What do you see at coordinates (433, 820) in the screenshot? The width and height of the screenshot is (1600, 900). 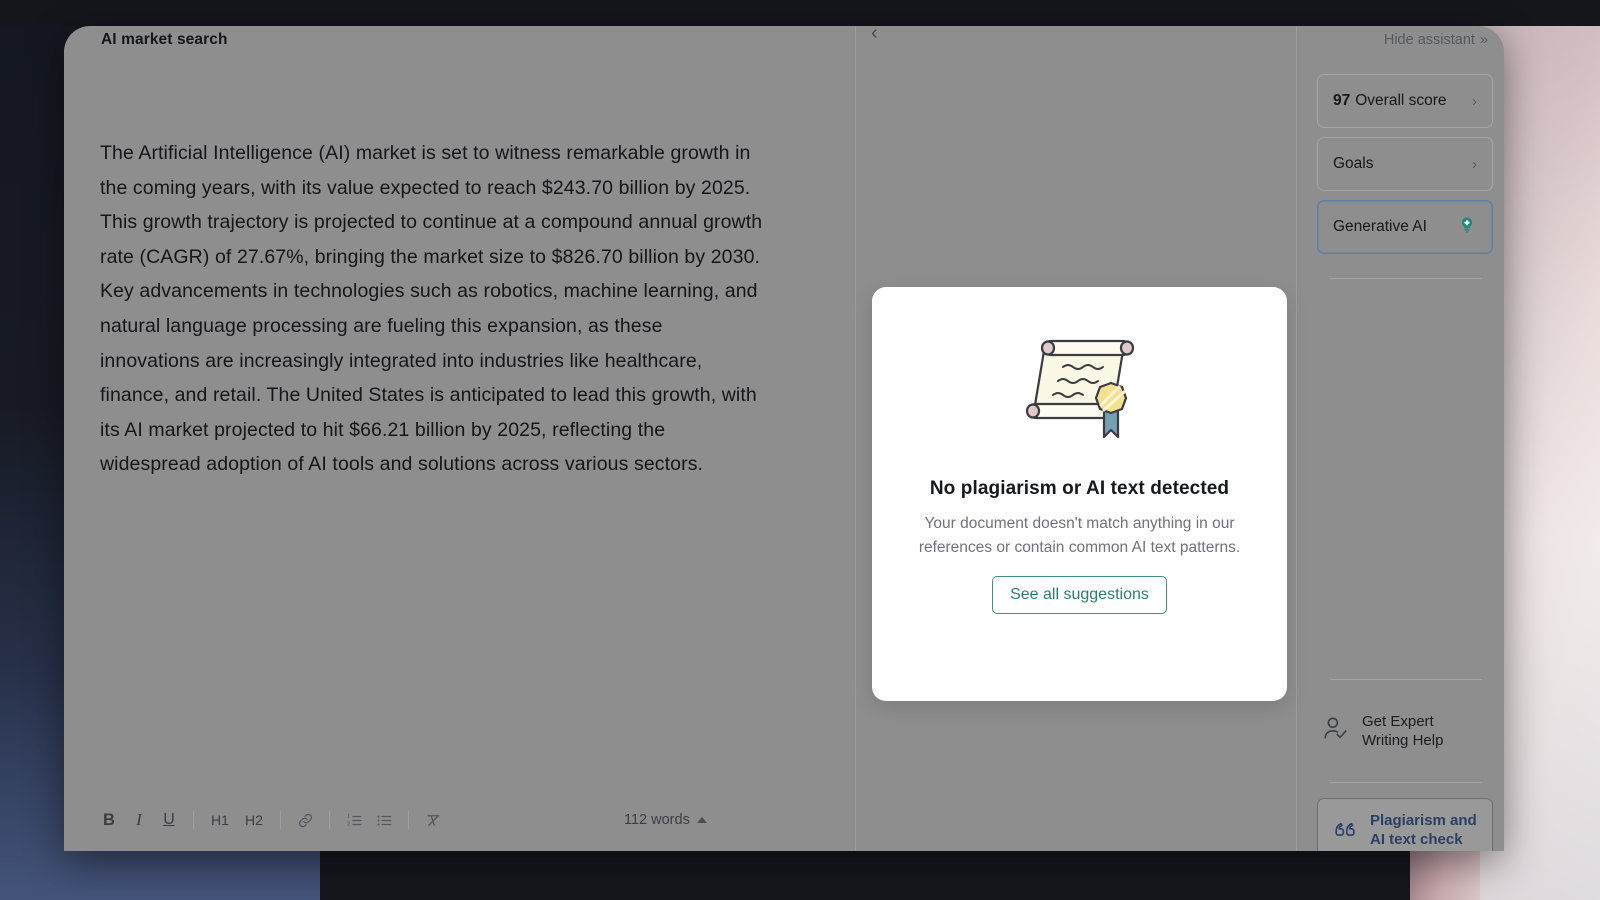 I see `clear-formatting-icon` at bounding box center [433, 820].